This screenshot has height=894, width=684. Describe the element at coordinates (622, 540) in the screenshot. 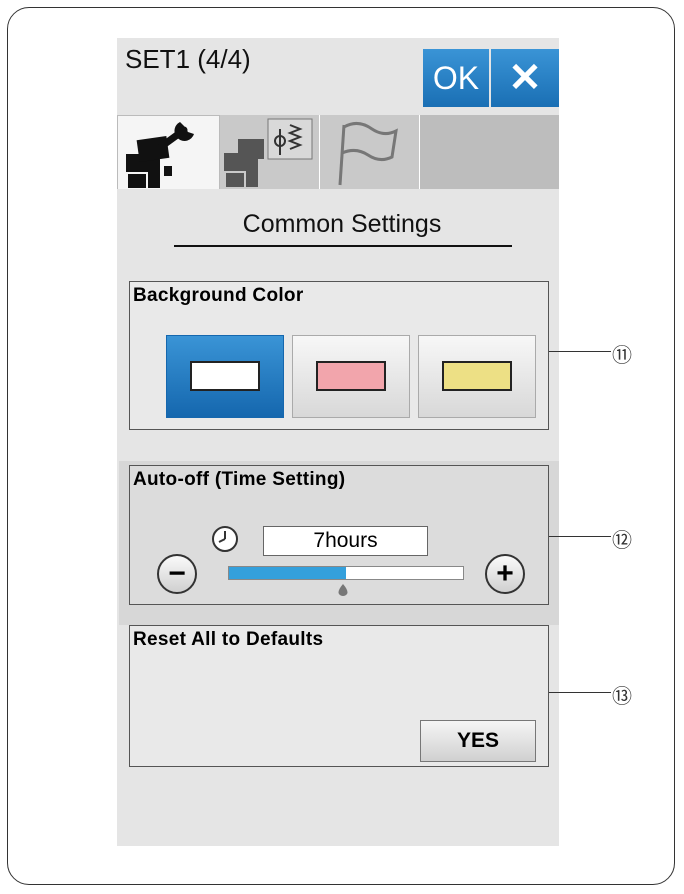

I see `callout-12: ⑫` at that location.